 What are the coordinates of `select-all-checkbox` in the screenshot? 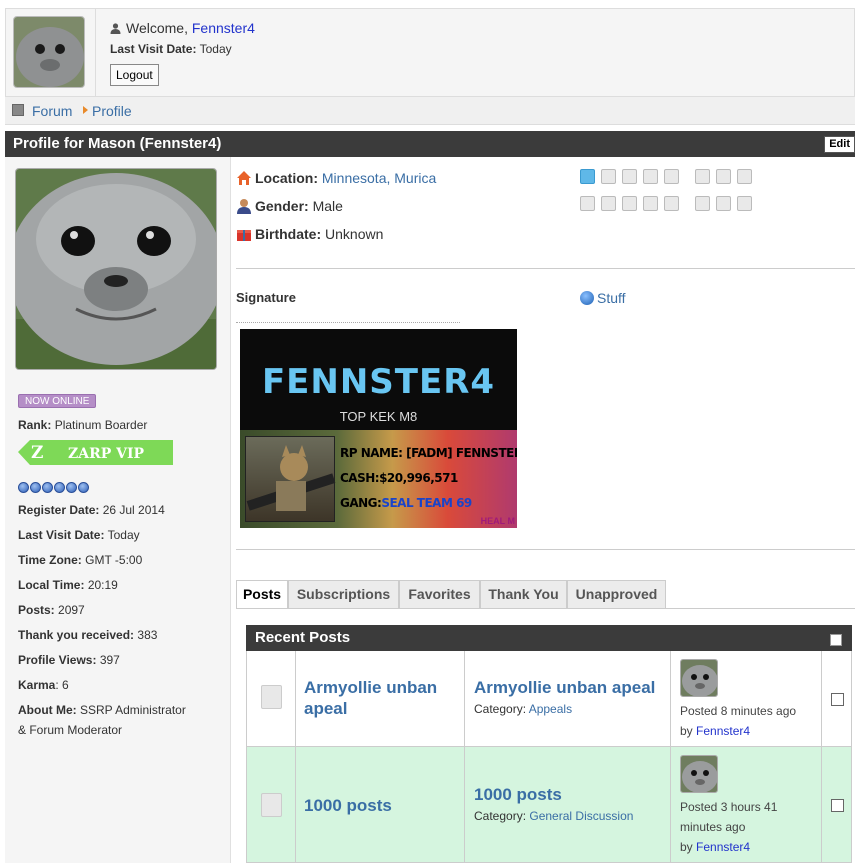 It's located at (836, 640).